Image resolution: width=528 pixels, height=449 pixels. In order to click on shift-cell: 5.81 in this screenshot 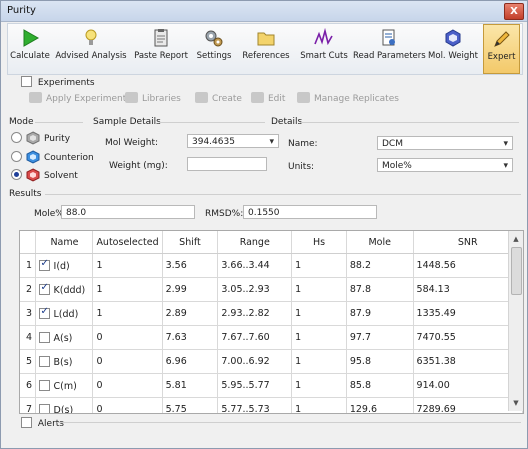, I will do `click(190, 385)`.